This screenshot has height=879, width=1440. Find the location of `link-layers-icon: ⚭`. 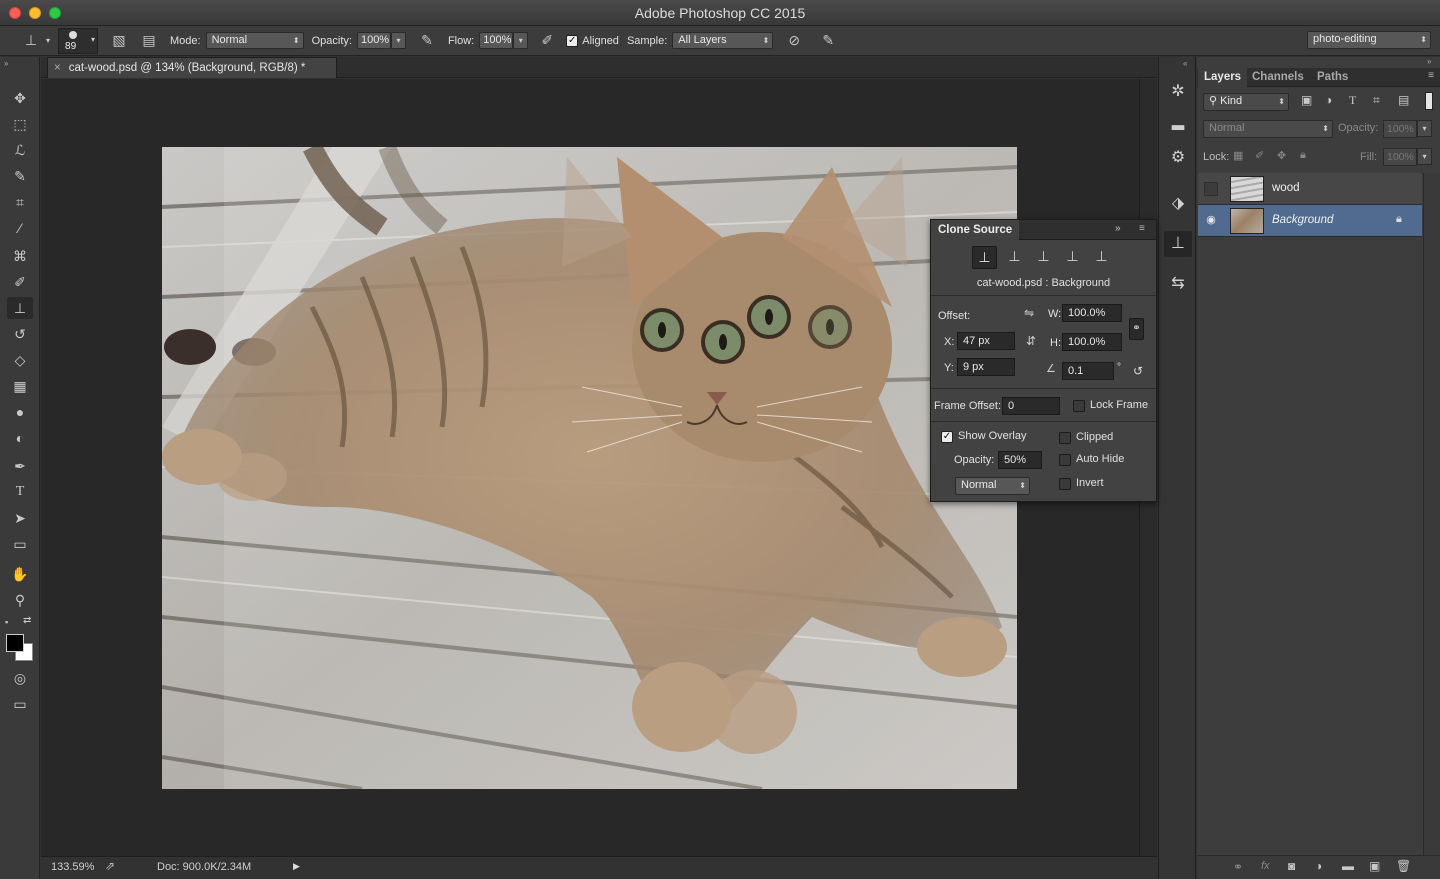

link-layers-icon: ⚭ is located at coordinates (1238, 867).